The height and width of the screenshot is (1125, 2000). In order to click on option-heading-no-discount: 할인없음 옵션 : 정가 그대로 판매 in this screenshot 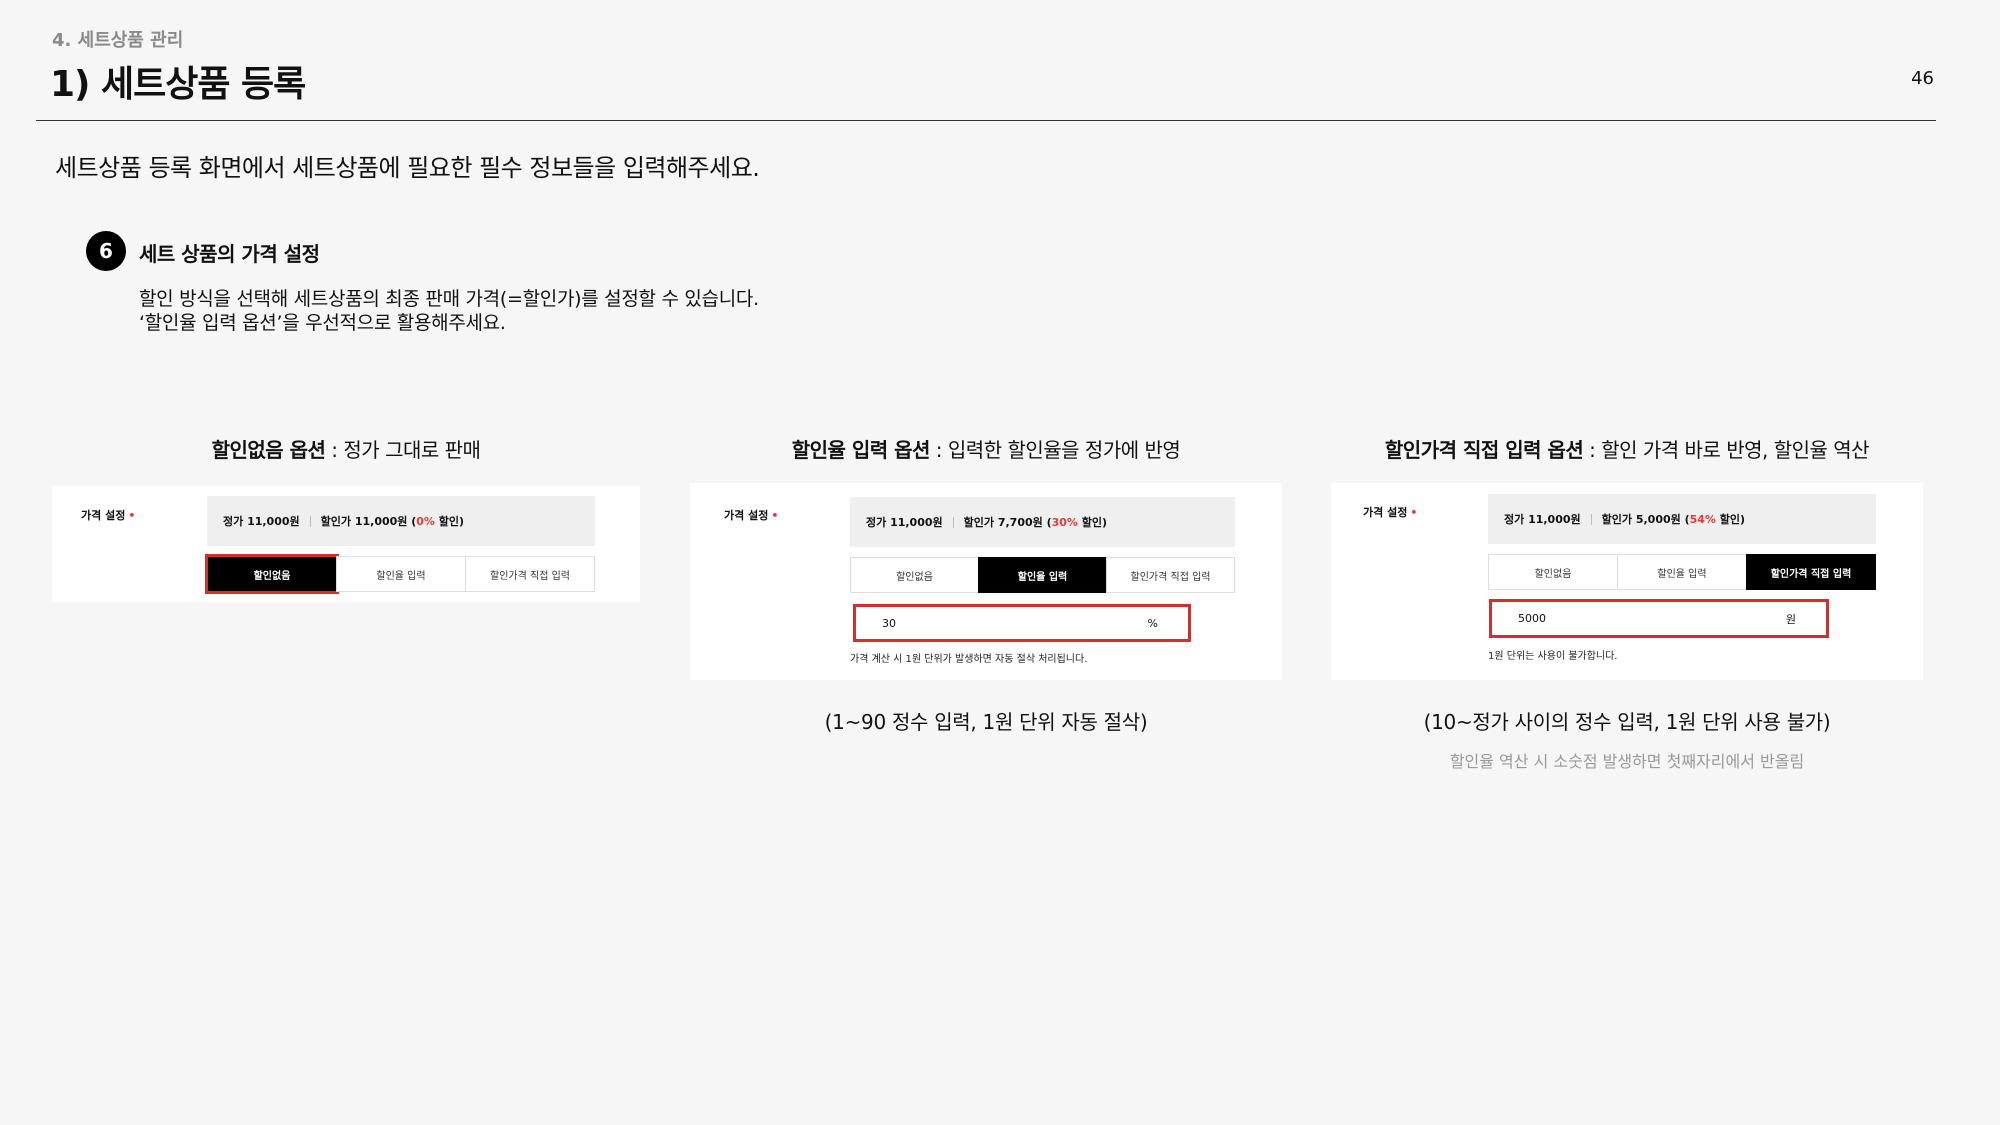, I will do `click(346, 448)`.